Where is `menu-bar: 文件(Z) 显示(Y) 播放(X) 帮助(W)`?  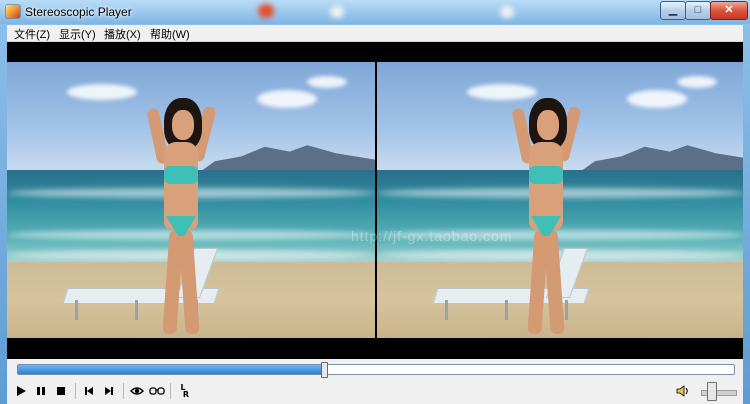 menu-bar: 文件(Z) 显示(Y) 播放(X) 帮助(W) is located at coordinates (375, 33).